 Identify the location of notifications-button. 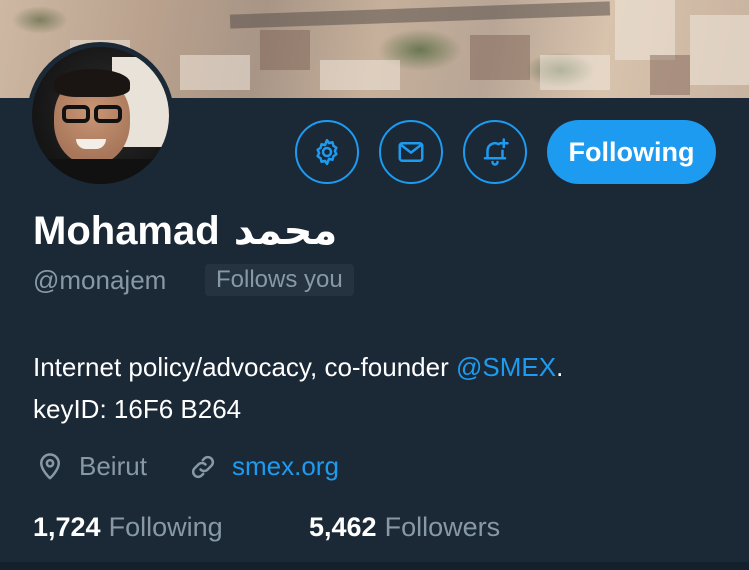
(495, 152).